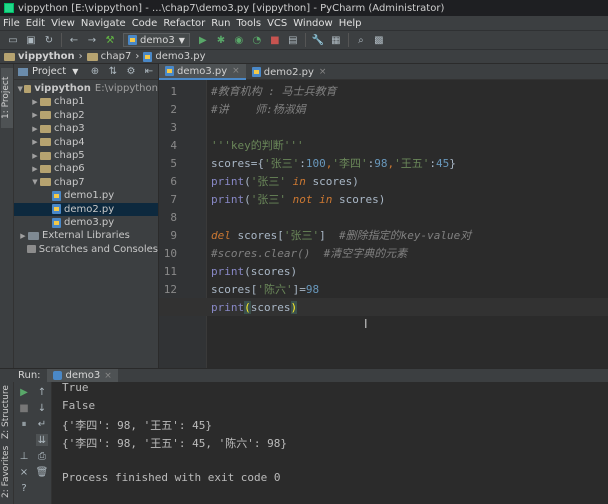 This screenshot has width=608, height=504. Describe the element at coordinates (86, 249) in the screenshot. I see `tree-item-scratches-and-consoles: Scratches and Consoles` at that location.